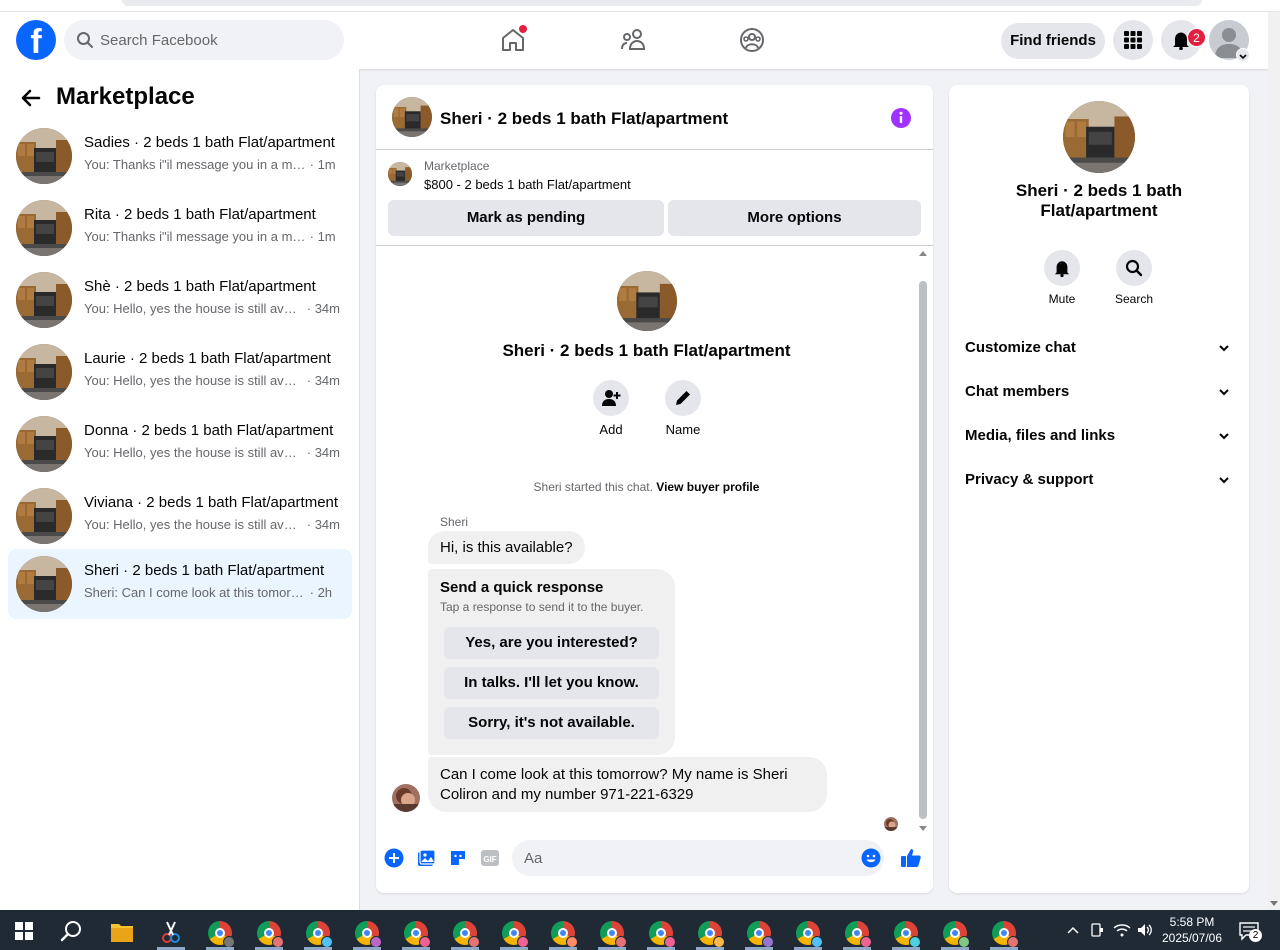 The height and width of the screenshot is (950, 1280). I want to click on message-input, so click(698, 858).